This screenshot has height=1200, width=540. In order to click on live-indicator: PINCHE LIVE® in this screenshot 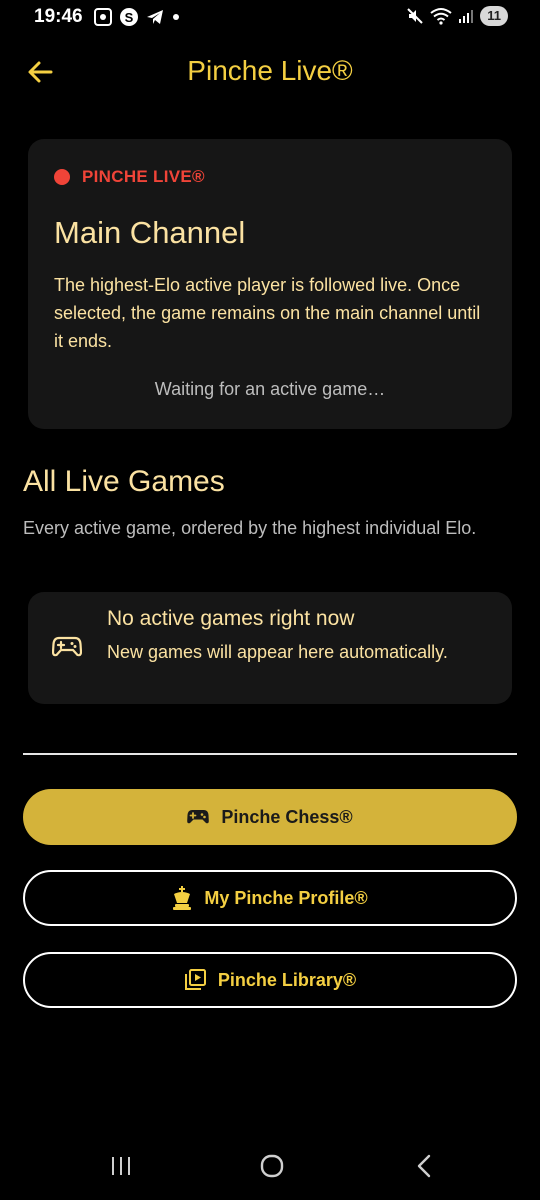, I will do `click(129, 177)`.